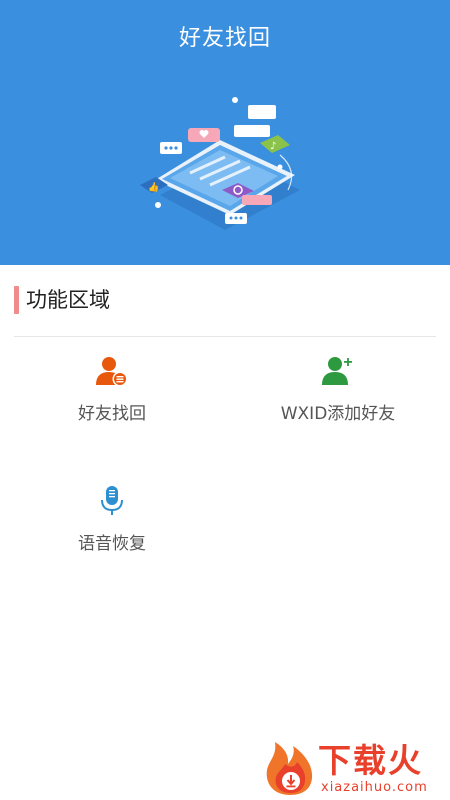 Image resolution: width=450 pixels, height=800 pixels. I want to click on voice-recovery-label: 语音恢复, so click(112, 544).